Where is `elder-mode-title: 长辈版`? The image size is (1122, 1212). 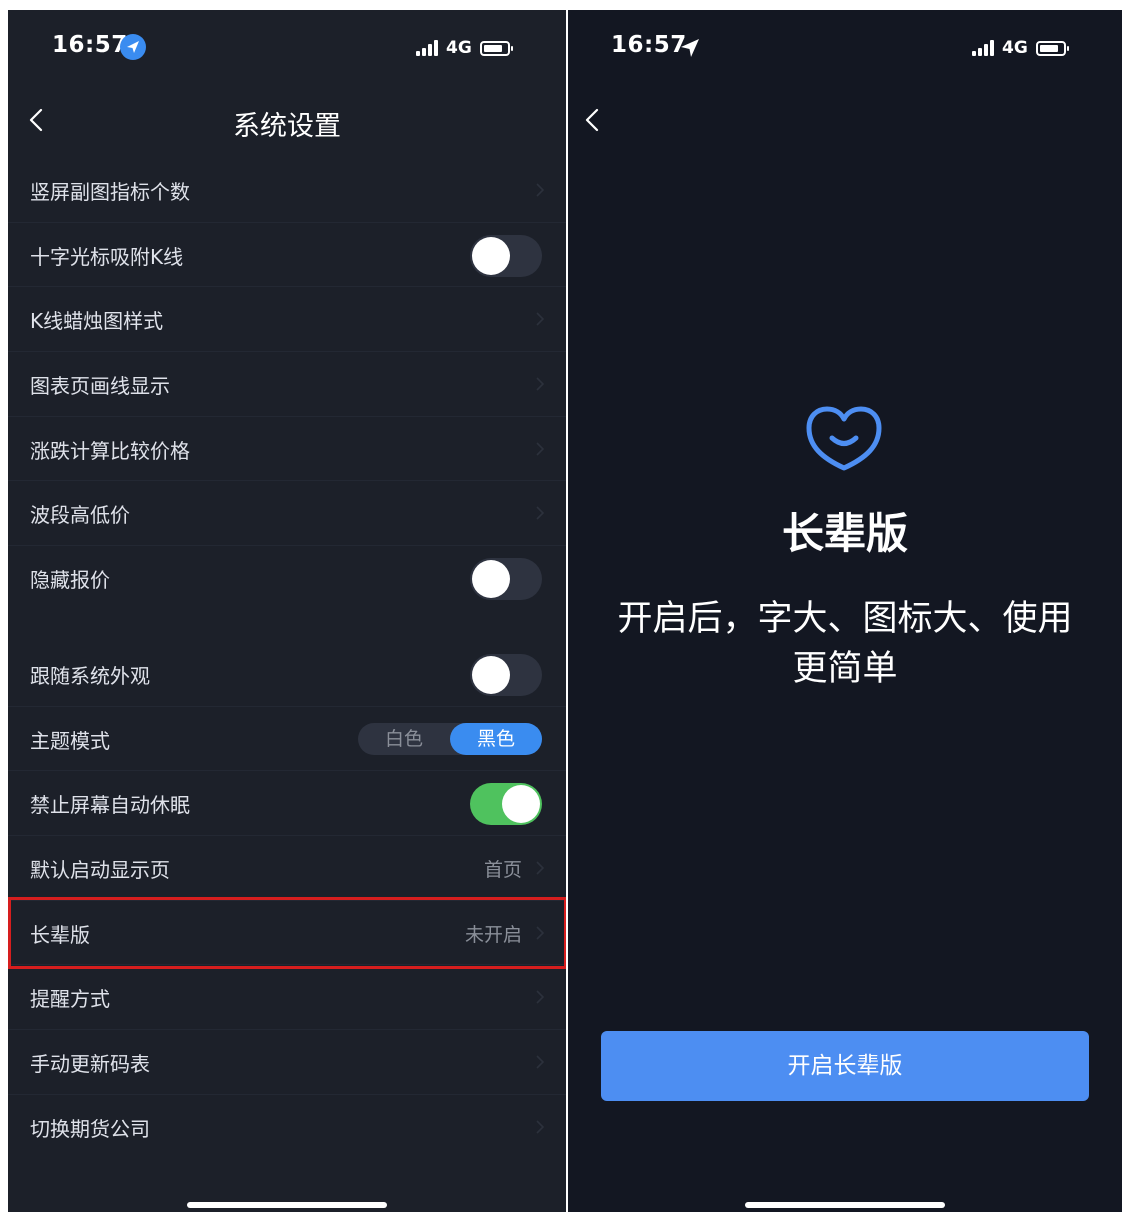 elder-mode-title: 长辈版 is located at coordinates (844, 533).